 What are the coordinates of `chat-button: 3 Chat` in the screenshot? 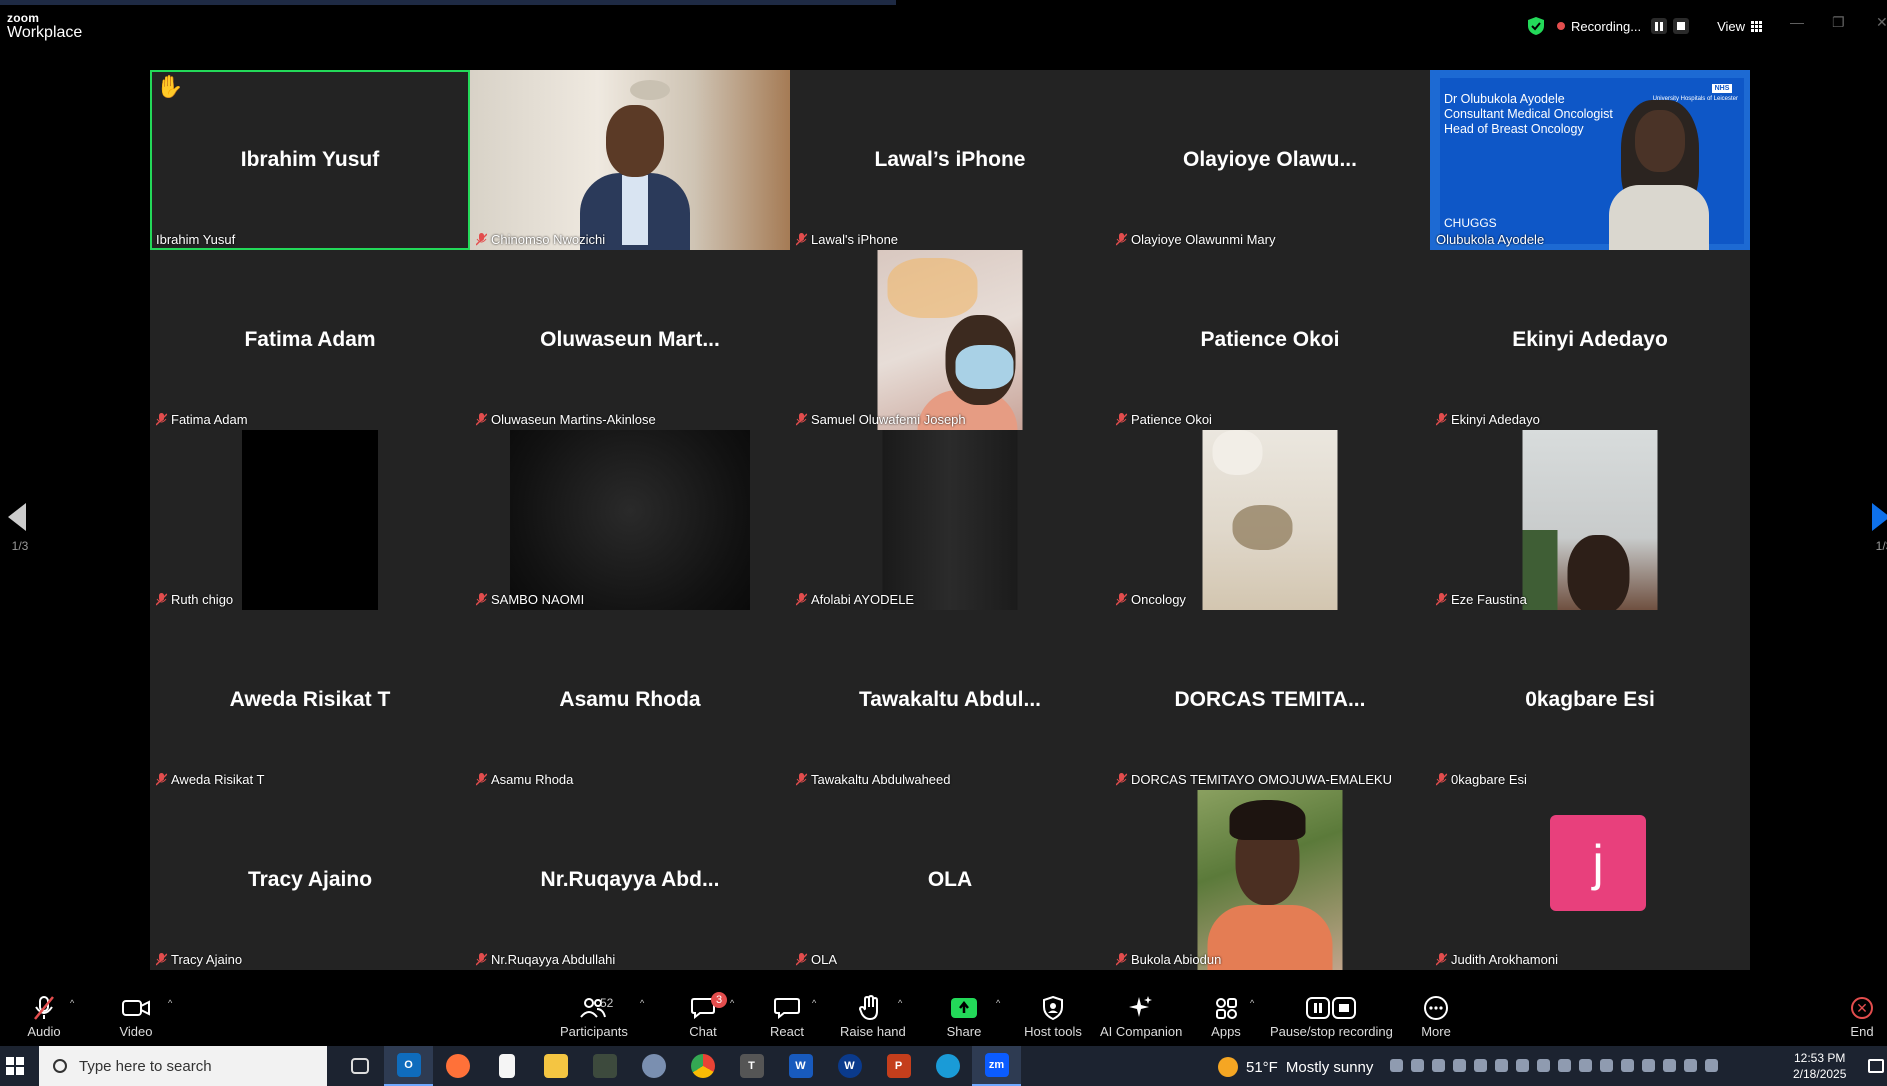 It's located at (706, 1015).